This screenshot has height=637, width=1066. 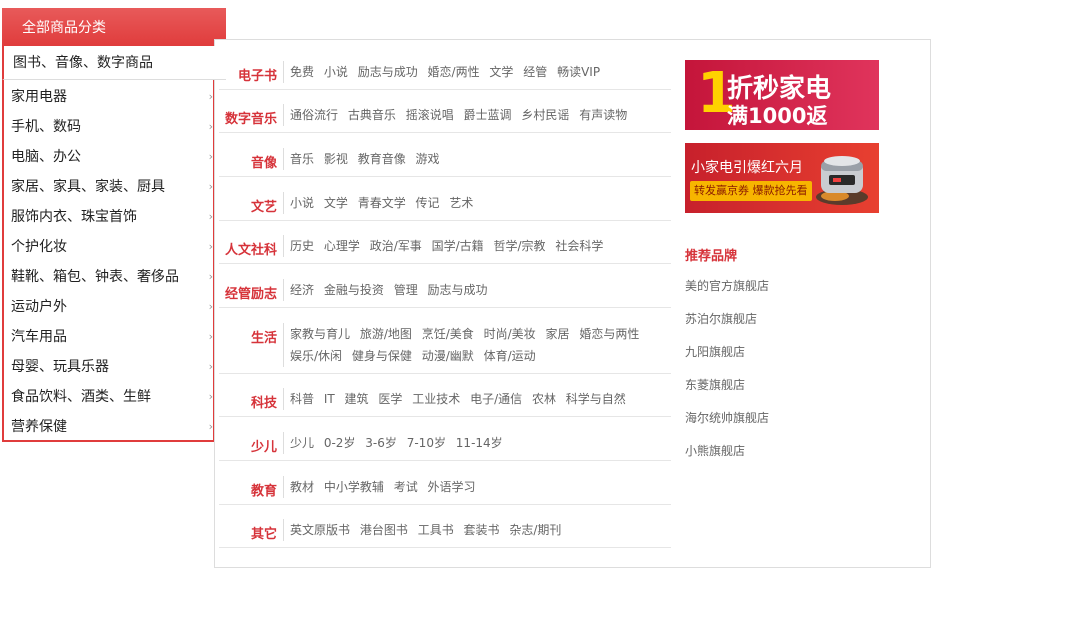 I want to click on subcategory-link: 通俗流行, so click(x=314, y=115).